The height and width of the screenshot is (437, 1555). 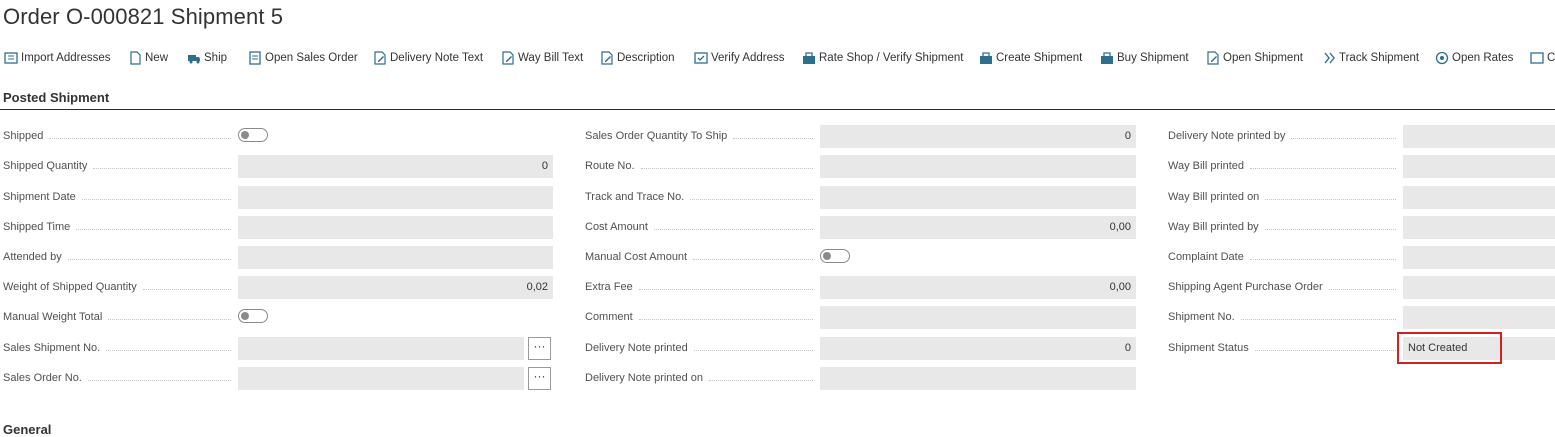 I want to click on verify-address-icon, so click(x=701, y=58).